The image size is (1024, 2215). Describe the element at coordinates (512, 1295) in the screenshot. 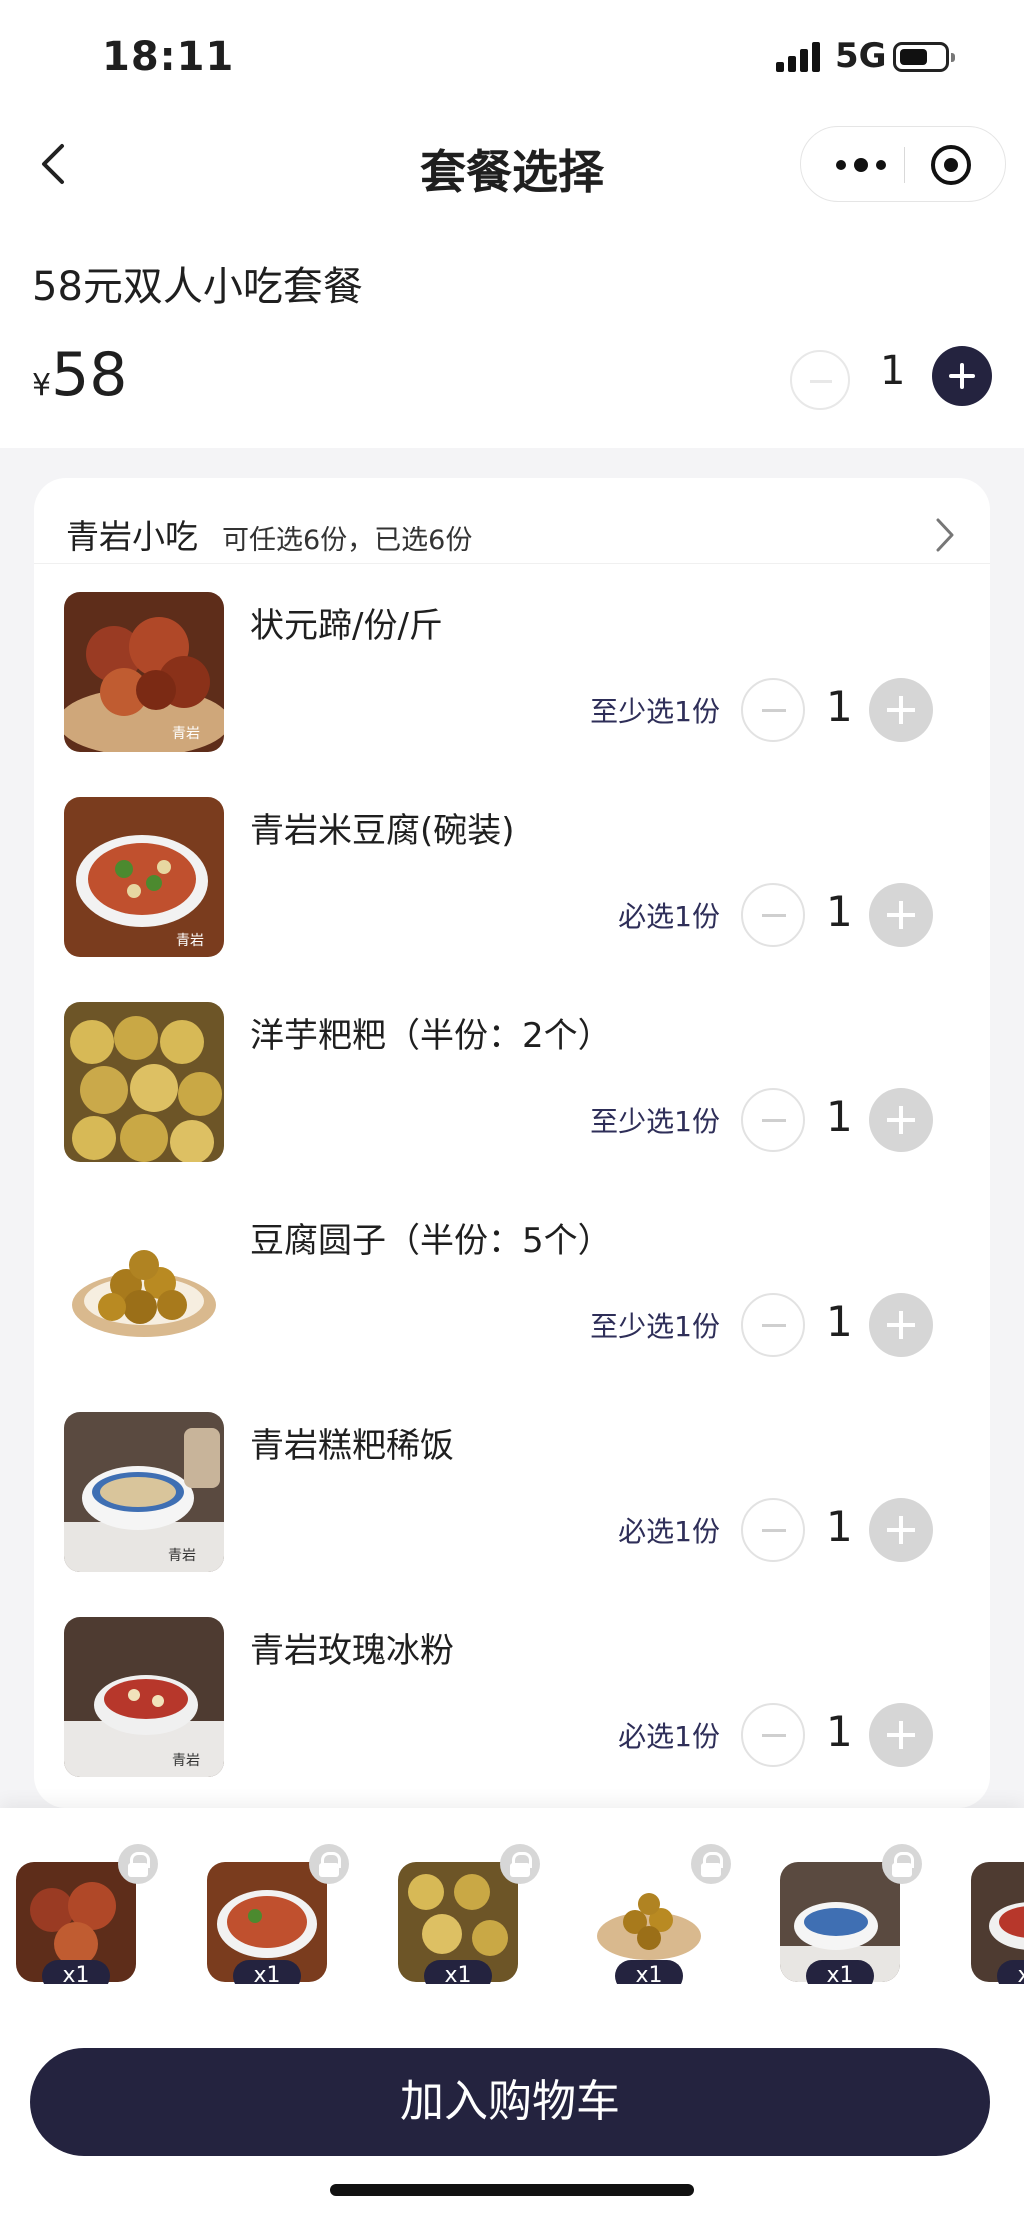

I see `list-item: 豆腐圆子（半份：5个） 至少选1份 1` at that location.